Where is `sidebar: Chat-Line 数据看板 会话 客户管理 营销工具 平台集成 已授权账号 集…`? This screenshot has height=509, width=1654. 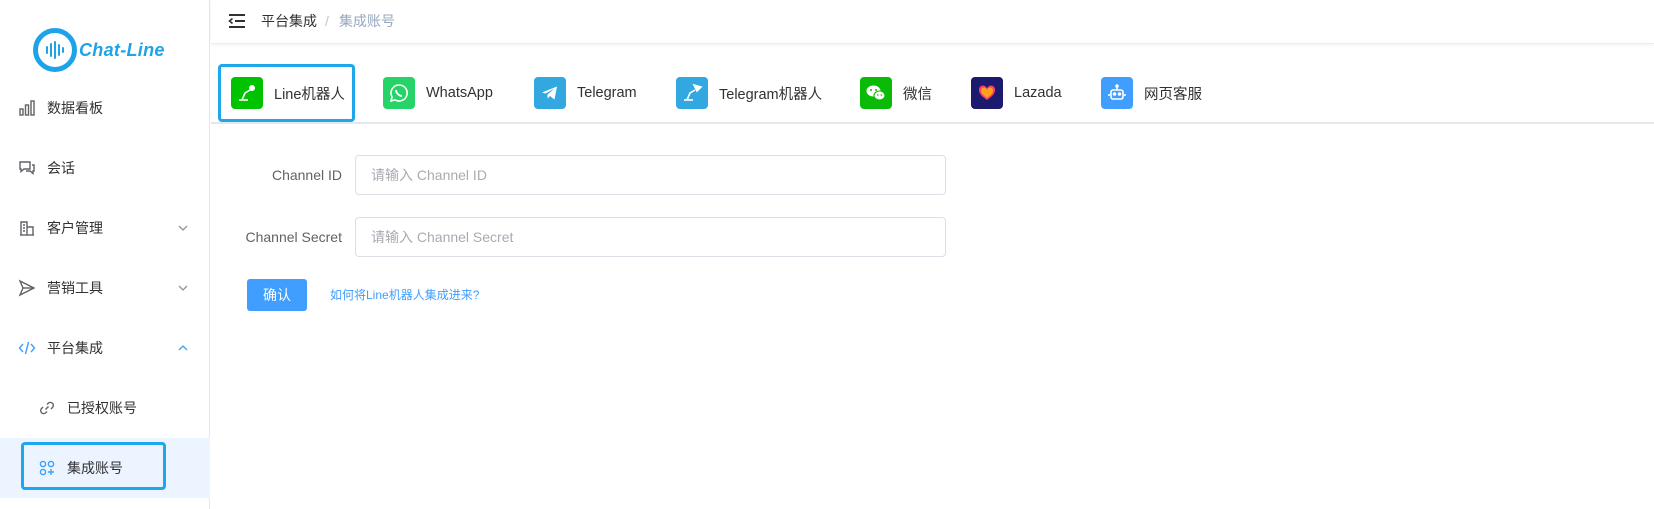
sidebar: Chat-Line 数据看板 会话 客户管理 营销工具 平台集成 已授权账号 集… is located at coordinates (105, 254).